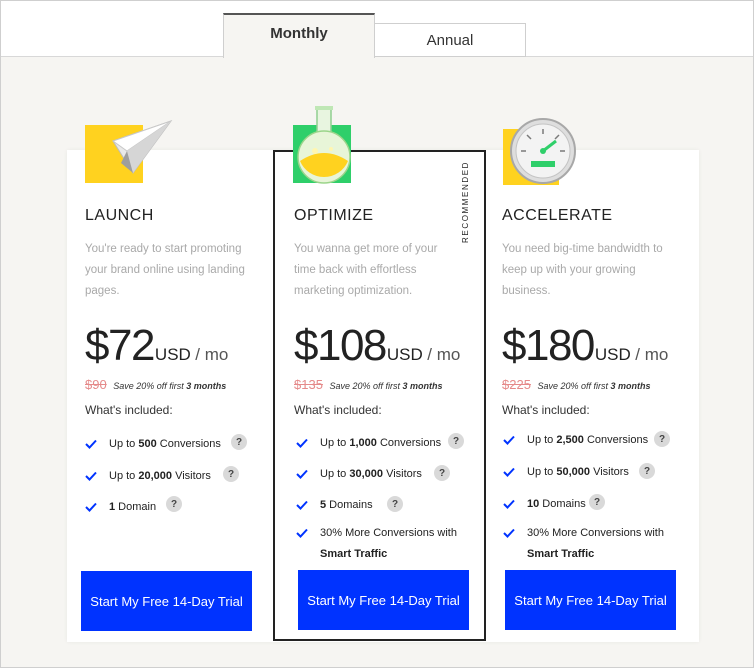 This screenshot has width=754, height=668. What do you see at coordinates (130, 151) in the screenshot?
I see `paper-plane-icon` at bounding box center [130, 151].